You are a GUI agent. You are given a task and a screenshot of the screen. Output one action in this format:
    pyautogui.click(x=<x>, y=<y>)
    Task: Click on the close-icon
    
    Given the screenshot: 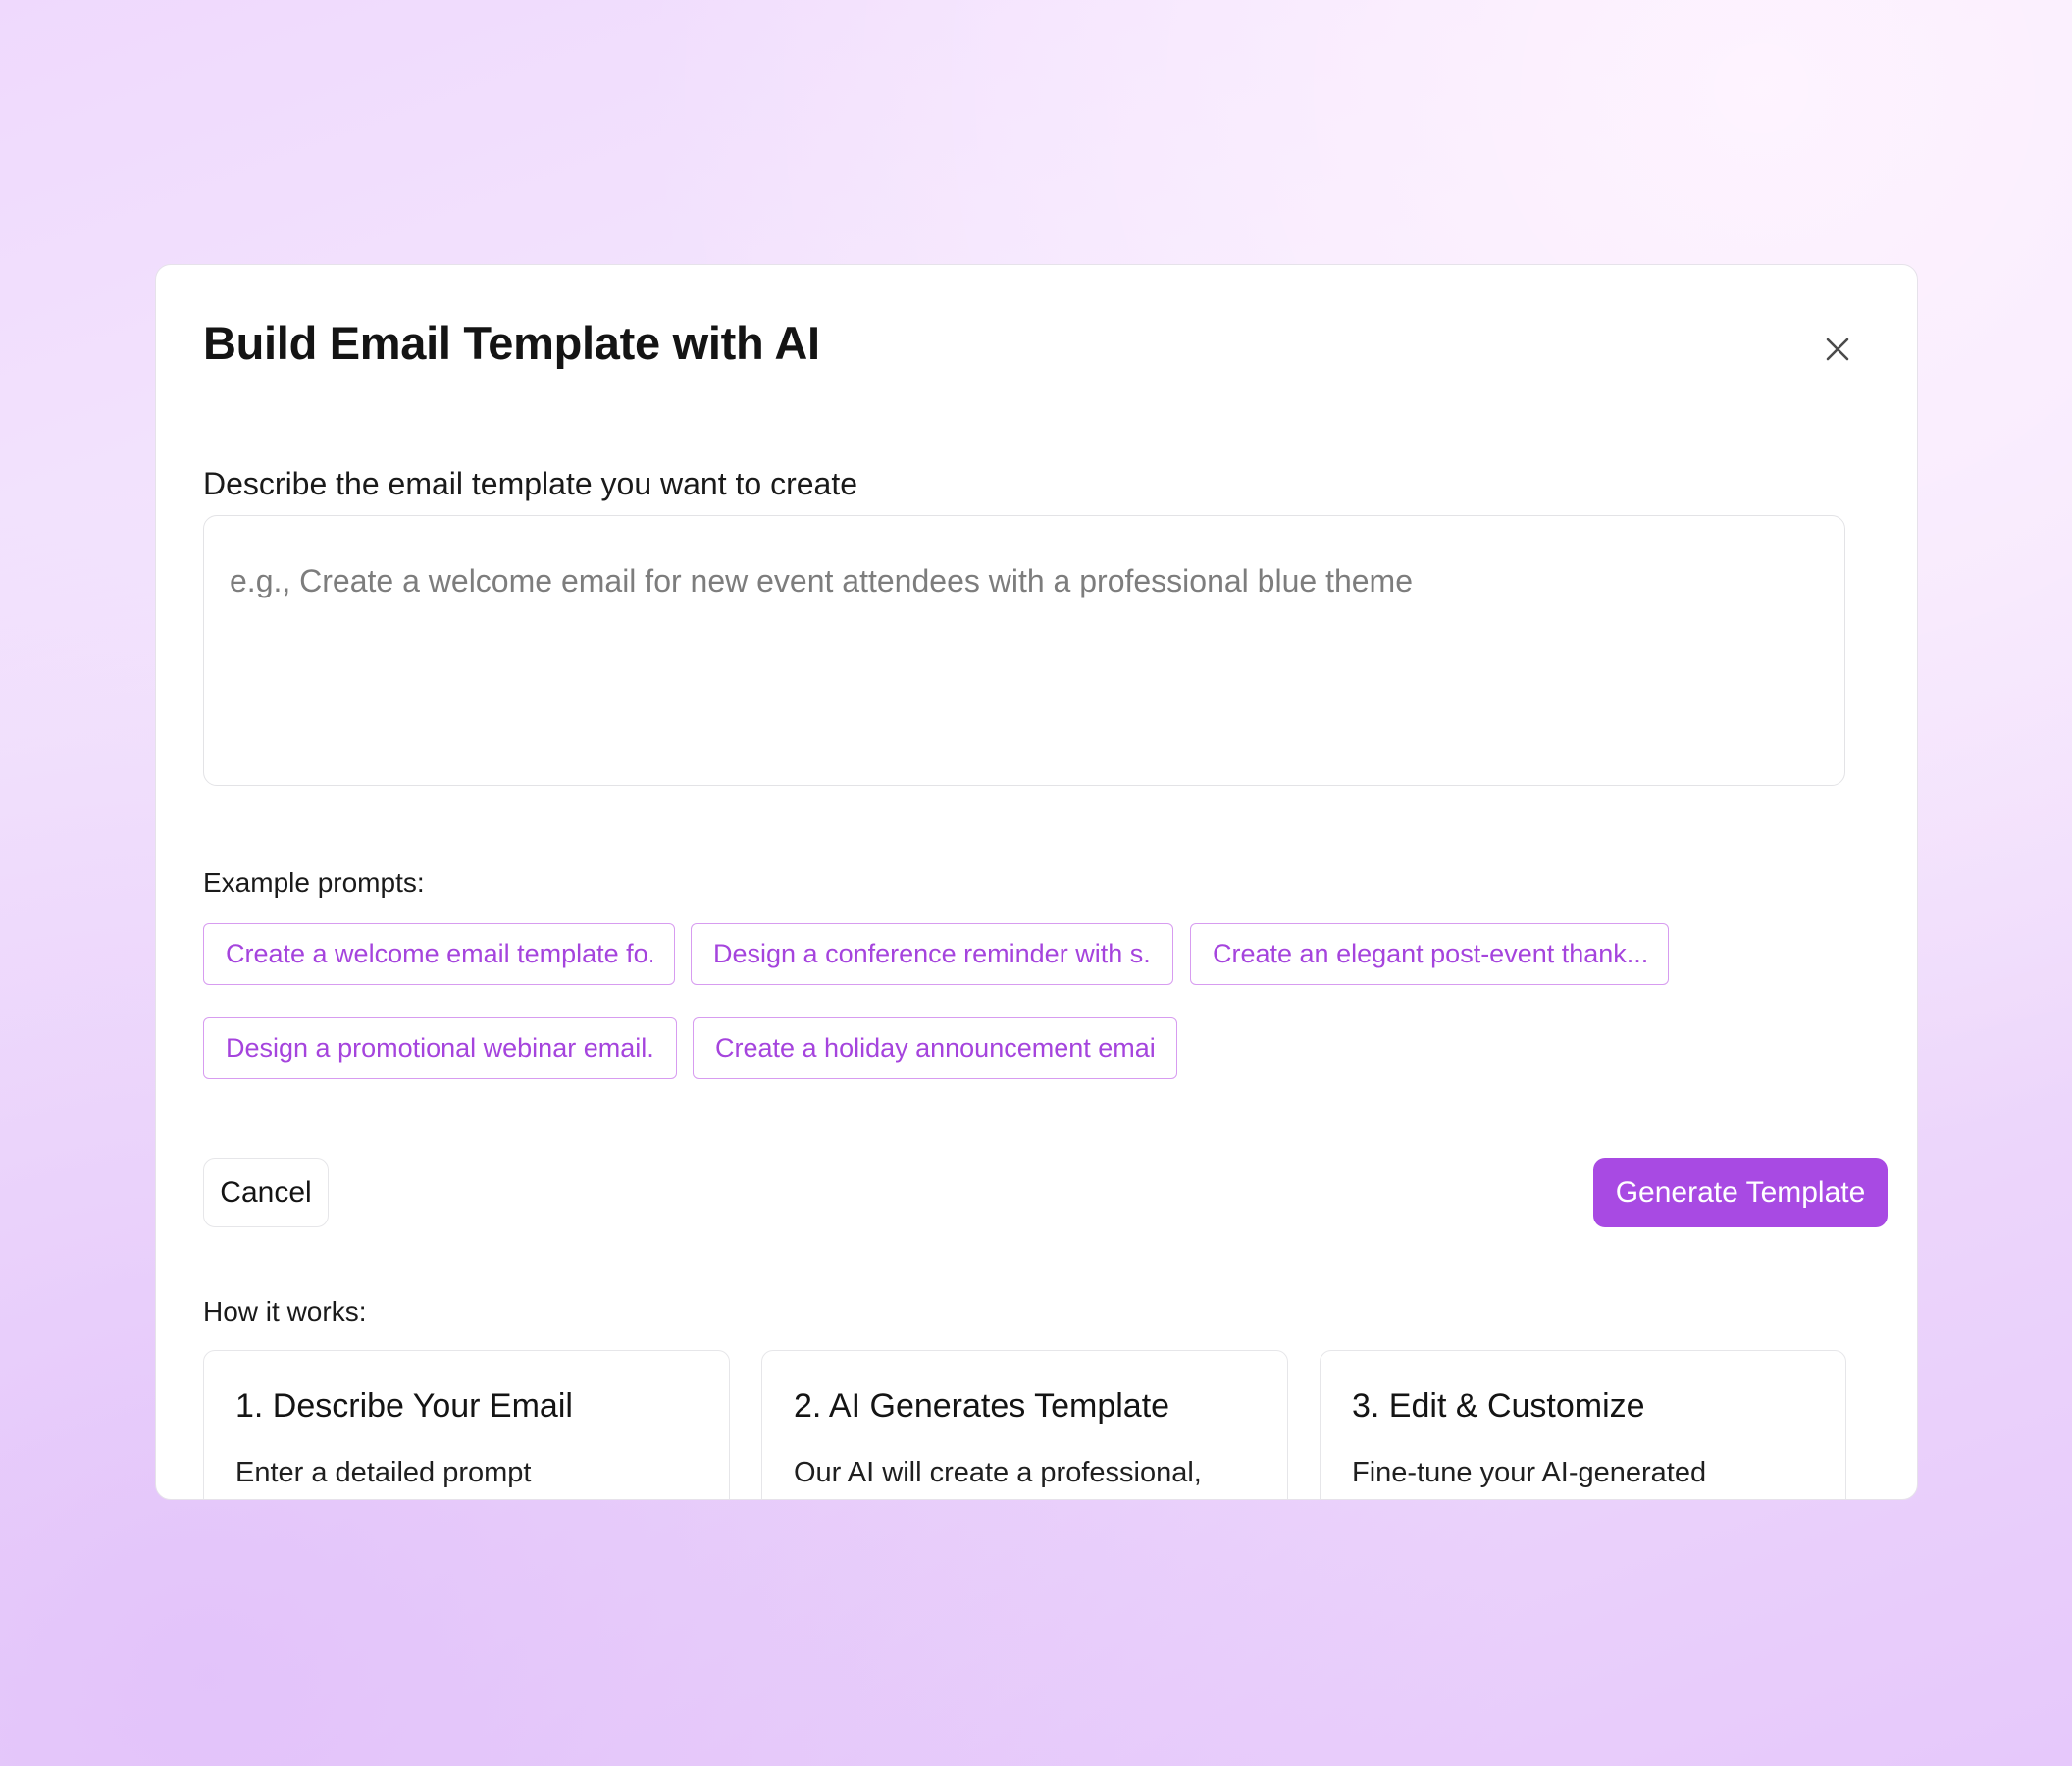 What is the action you would take?
    pyautogui.click(x=1837, y=349)
    